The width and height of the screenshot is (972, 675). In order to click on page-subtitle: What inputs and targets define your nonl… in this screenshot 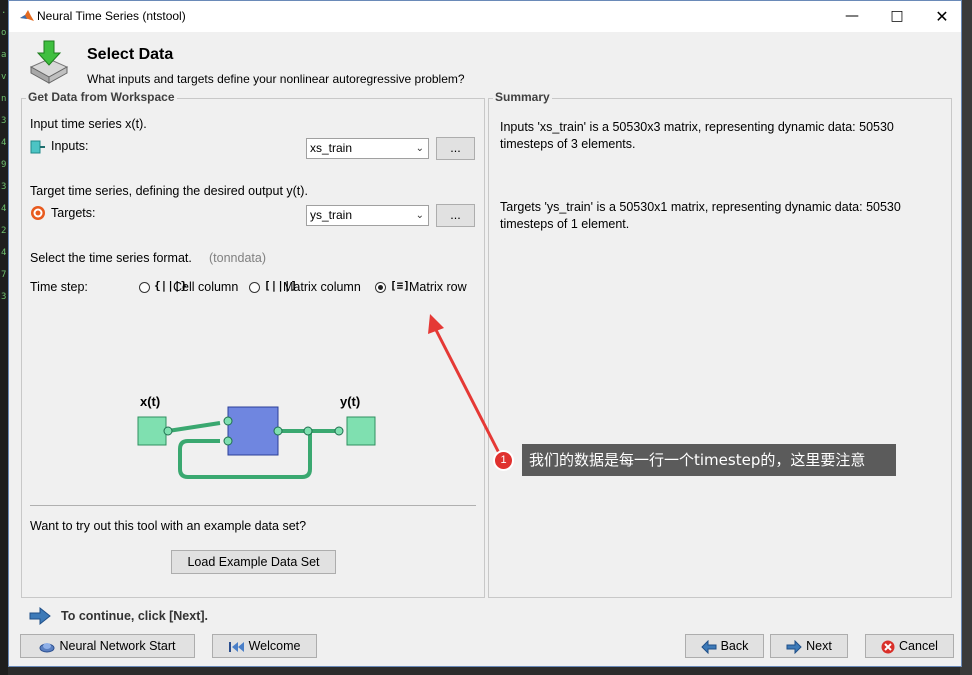, I will do `click(276, 79)`.